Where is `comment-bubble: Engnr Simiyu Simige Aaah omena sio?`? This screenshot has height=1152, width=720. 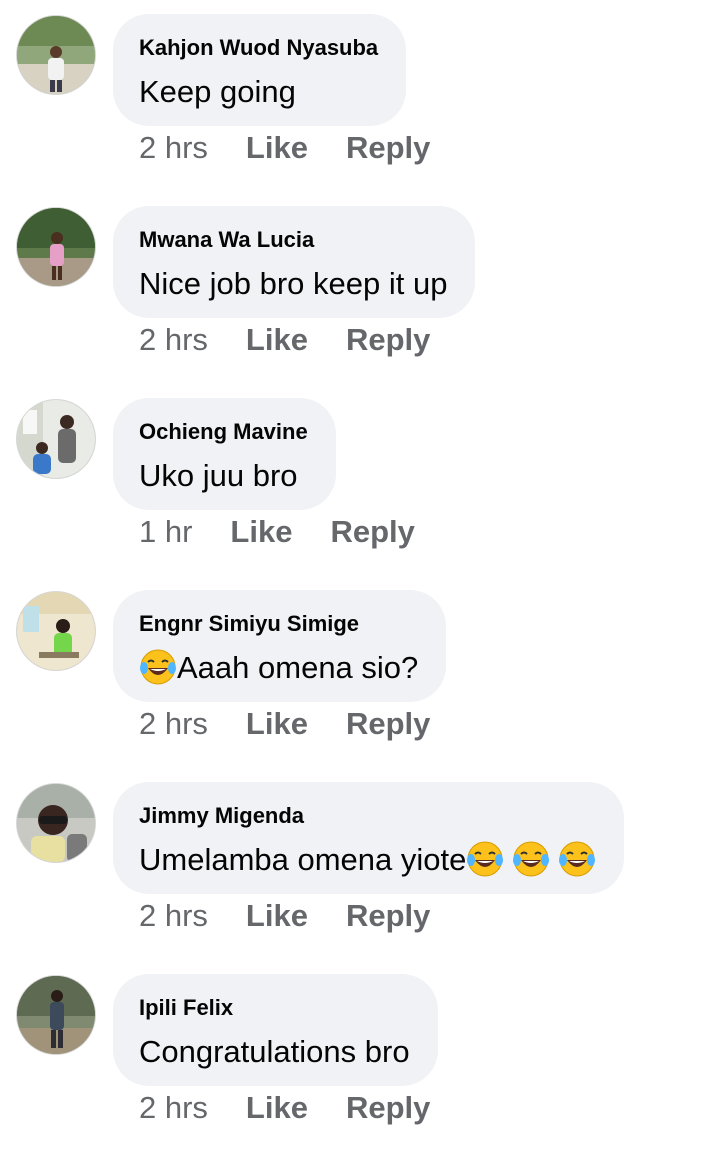
comment-bubble: Engnr Simiyu Simige Aaah omena sio? is located at coordinates (280, 646).